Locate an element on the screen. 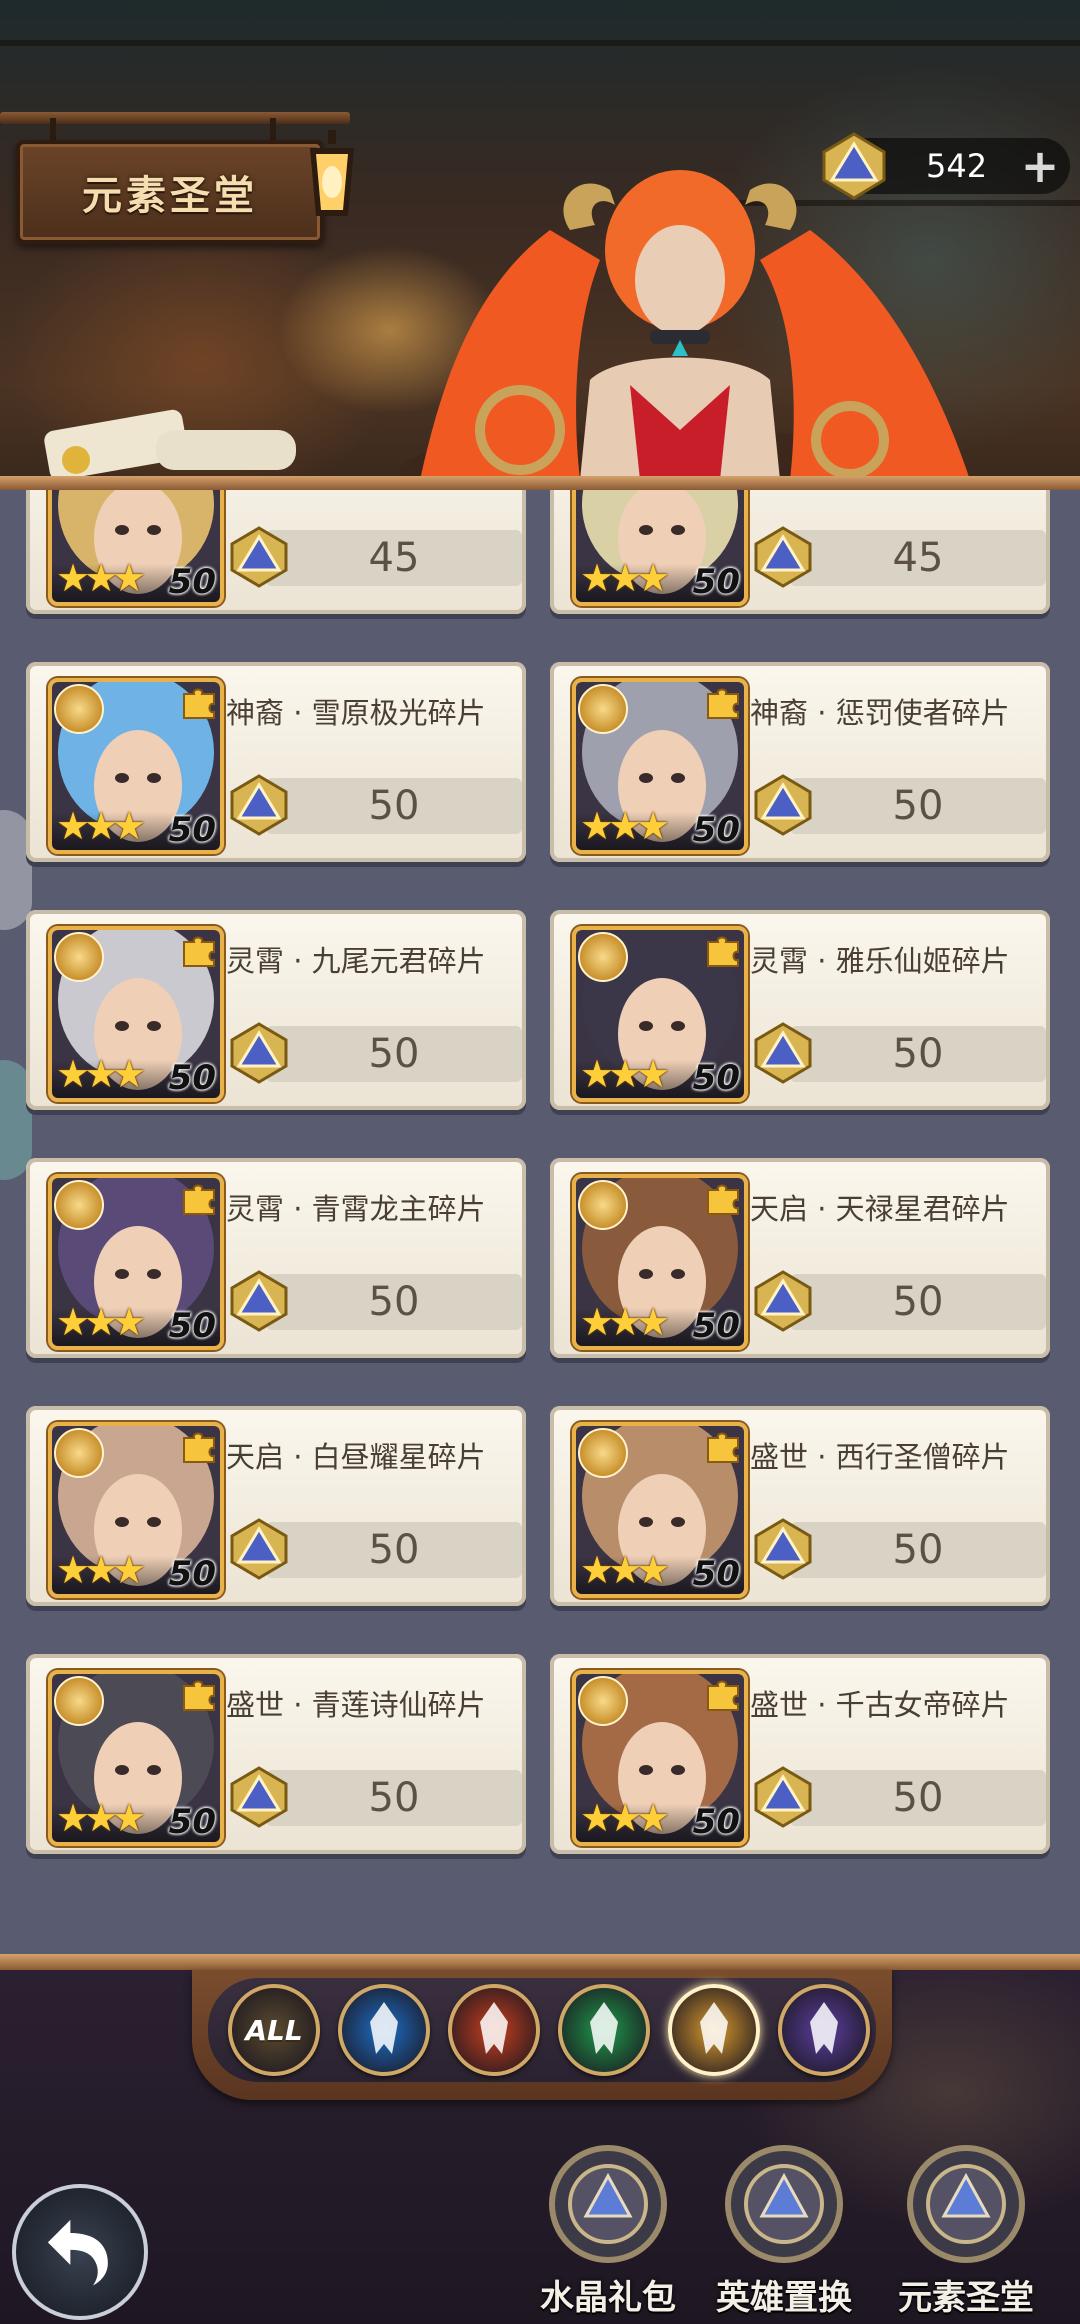  page-title: 元素圣堂 is located at coordinates (170, 196).